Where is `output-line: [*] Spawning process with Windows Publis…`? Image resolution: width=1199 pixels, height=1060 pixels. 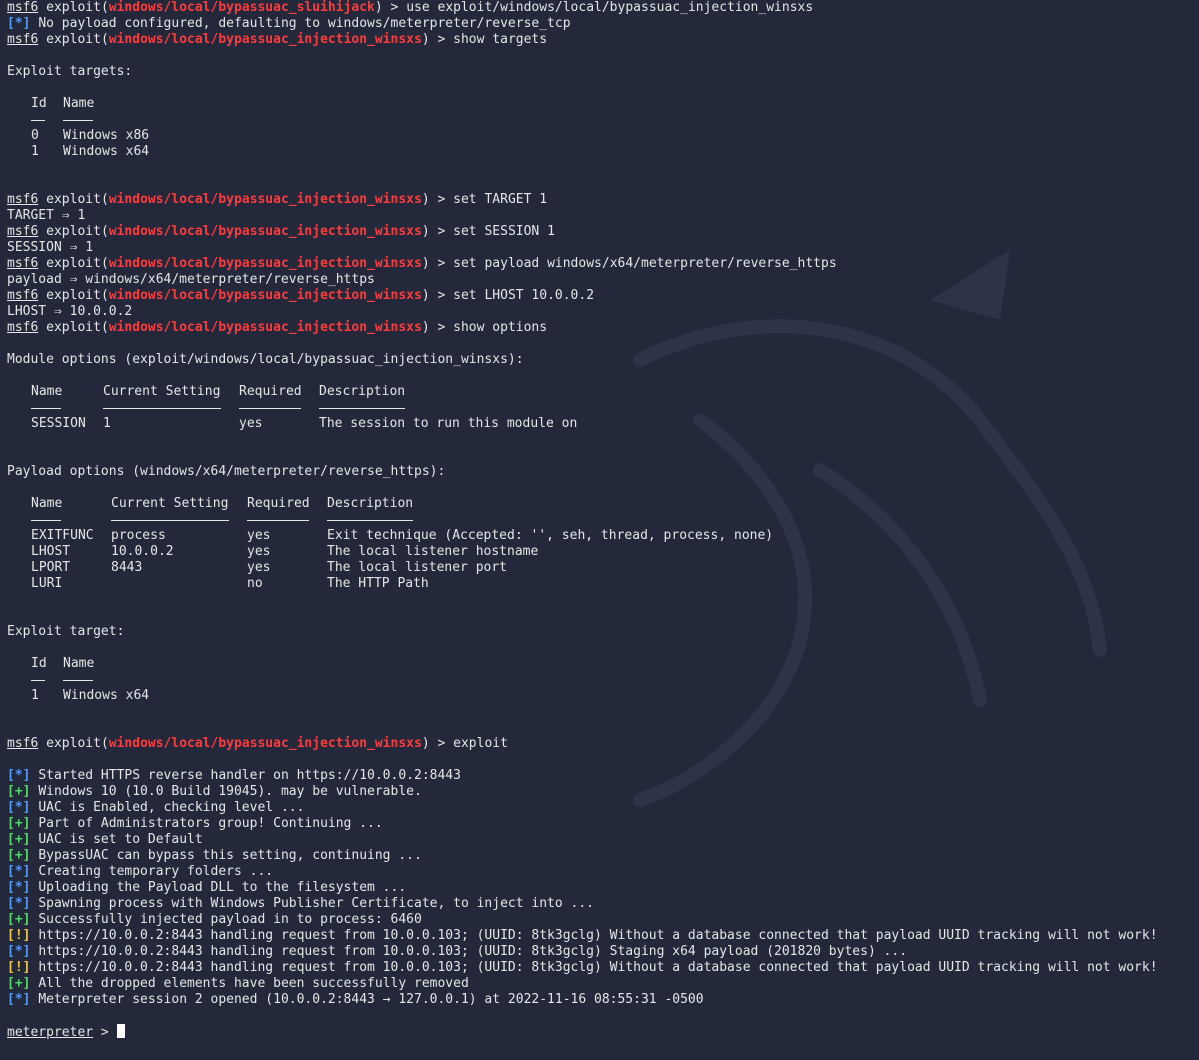 output-line: [*] Spawning process with Windows Publis… is located at coordinates (603, 904).